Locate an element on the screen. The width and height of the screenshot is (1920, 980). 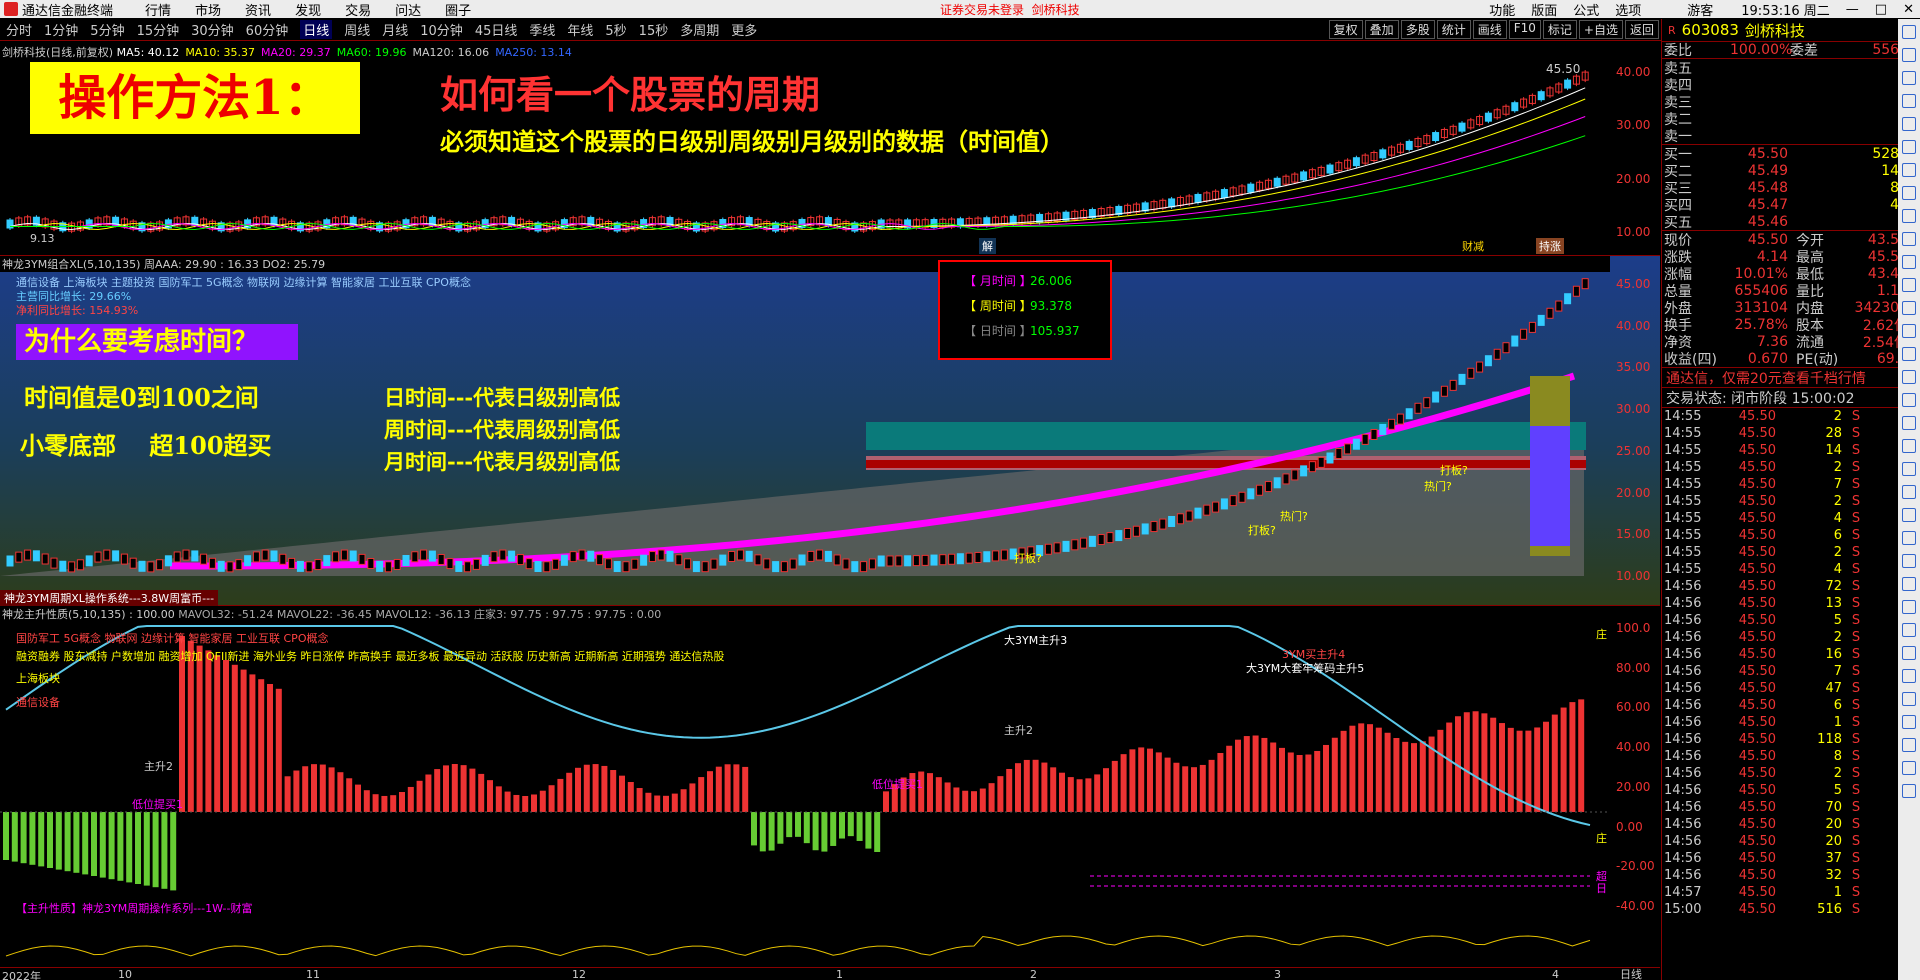
menu-1: 市场 is located at coordinates (208, 11).